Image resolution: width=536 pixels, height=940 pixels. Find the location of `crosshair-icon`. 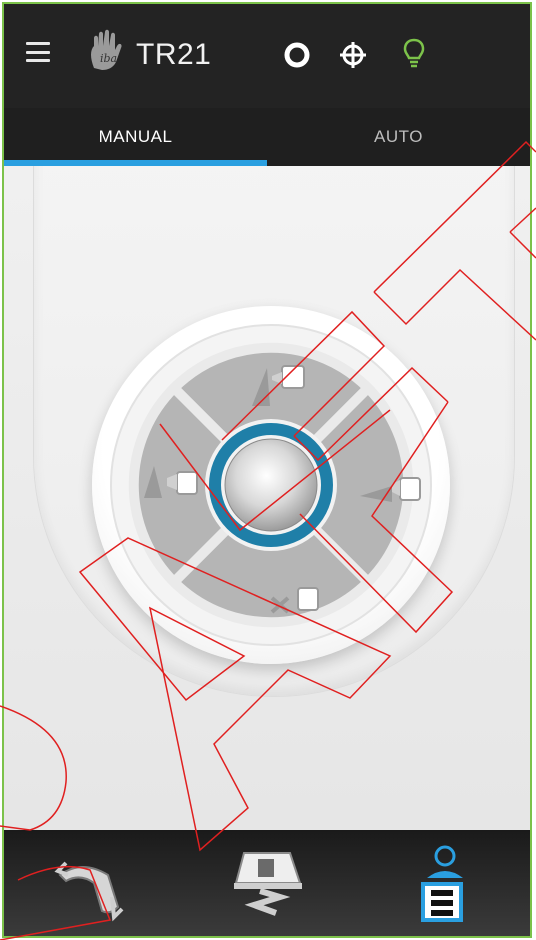

crosshair-icon is located at coordinates (353, 55).